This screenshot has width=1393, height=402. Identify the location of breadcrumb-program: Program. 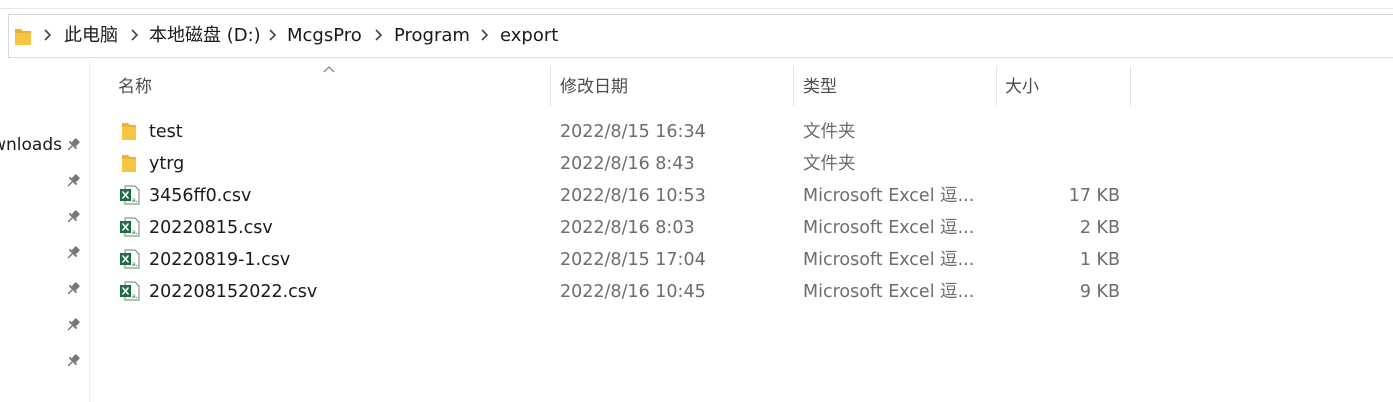
(432, 36).